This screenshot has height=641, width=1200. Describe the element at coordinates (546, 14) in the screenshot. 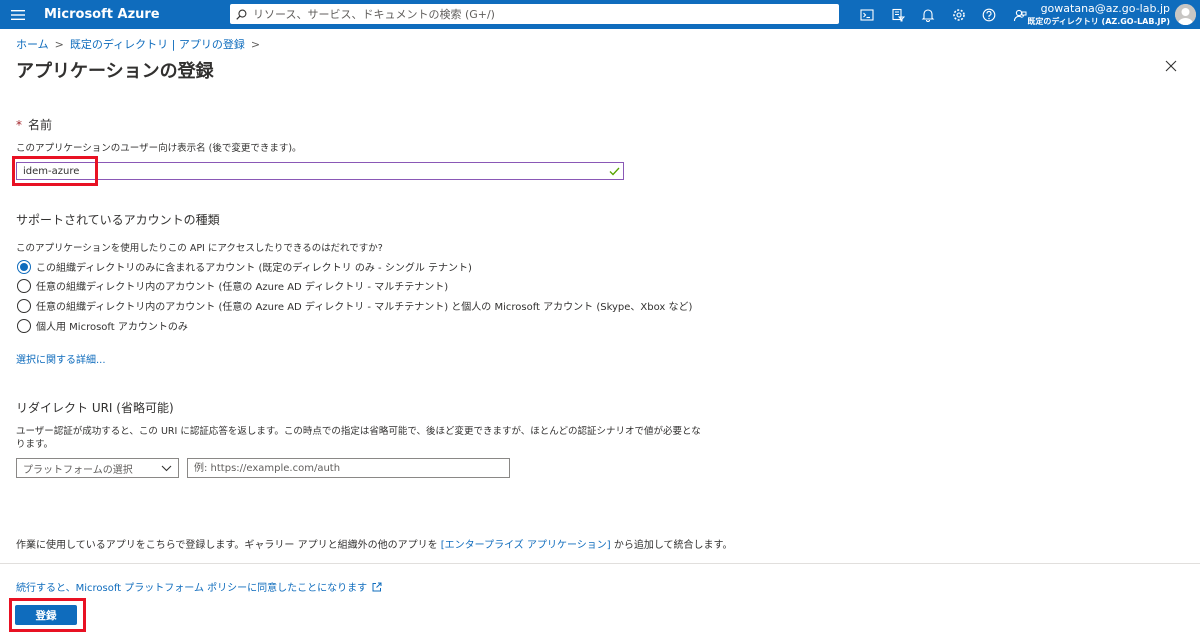

I see `search-input` at that location.